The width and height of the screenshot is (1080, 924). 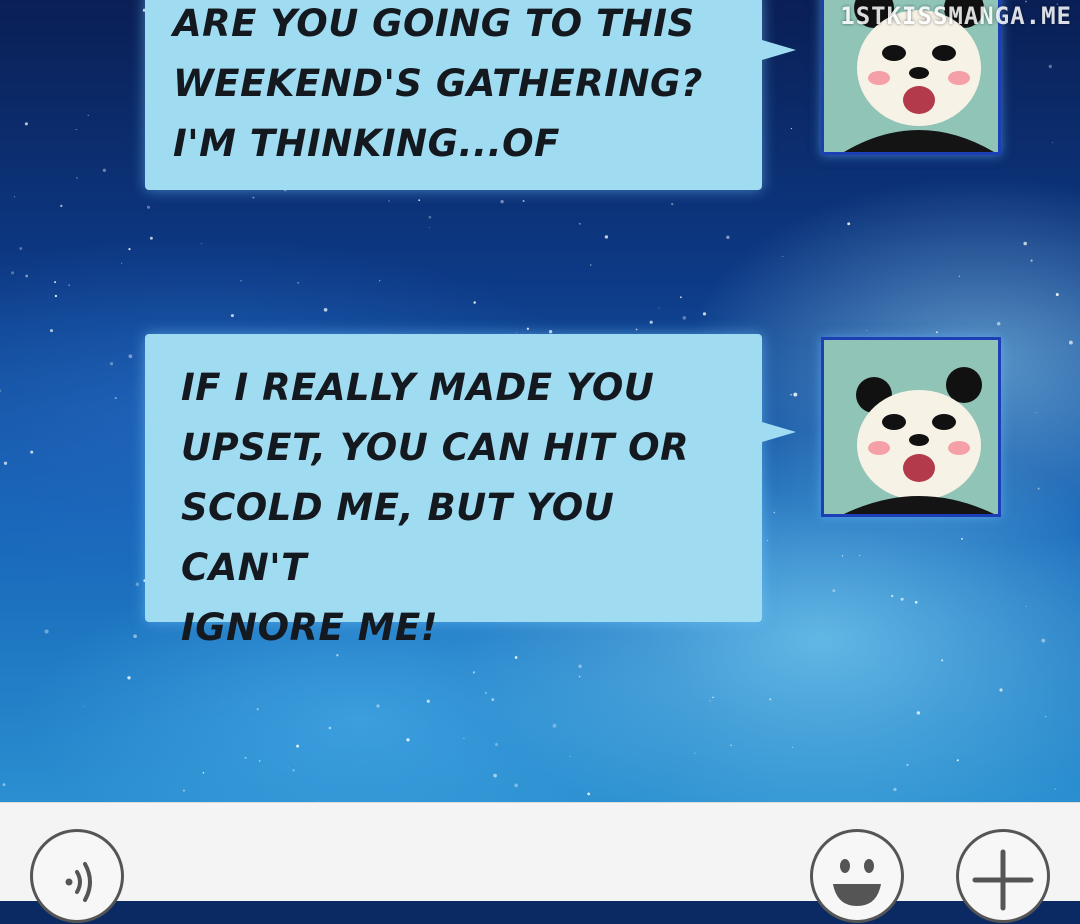 I want to click on voice-input-button, so click(x=77, y=876).